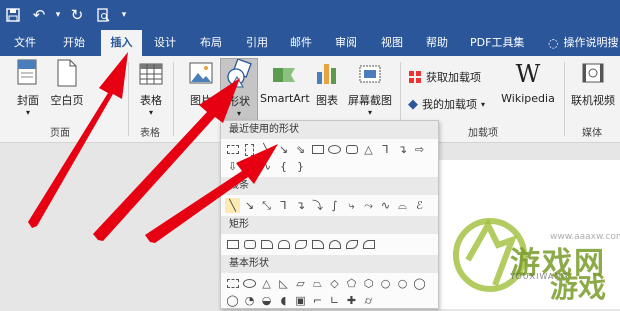 The width and height of the screenshot is (620, 311). I want to click on arrow-line-shape: ↘, so click(249, 205).